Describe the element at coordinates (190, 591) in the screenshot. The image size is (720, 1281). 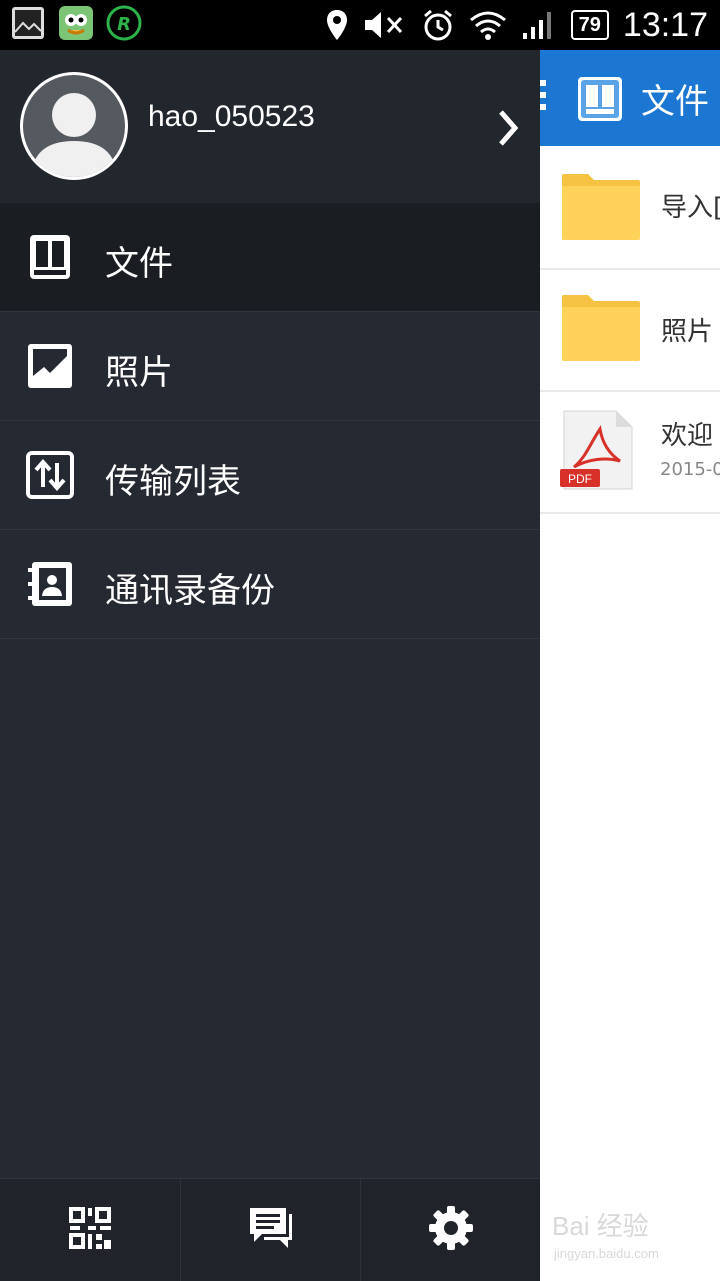
I see `nav-item-label: 通讯录备份` at that location.